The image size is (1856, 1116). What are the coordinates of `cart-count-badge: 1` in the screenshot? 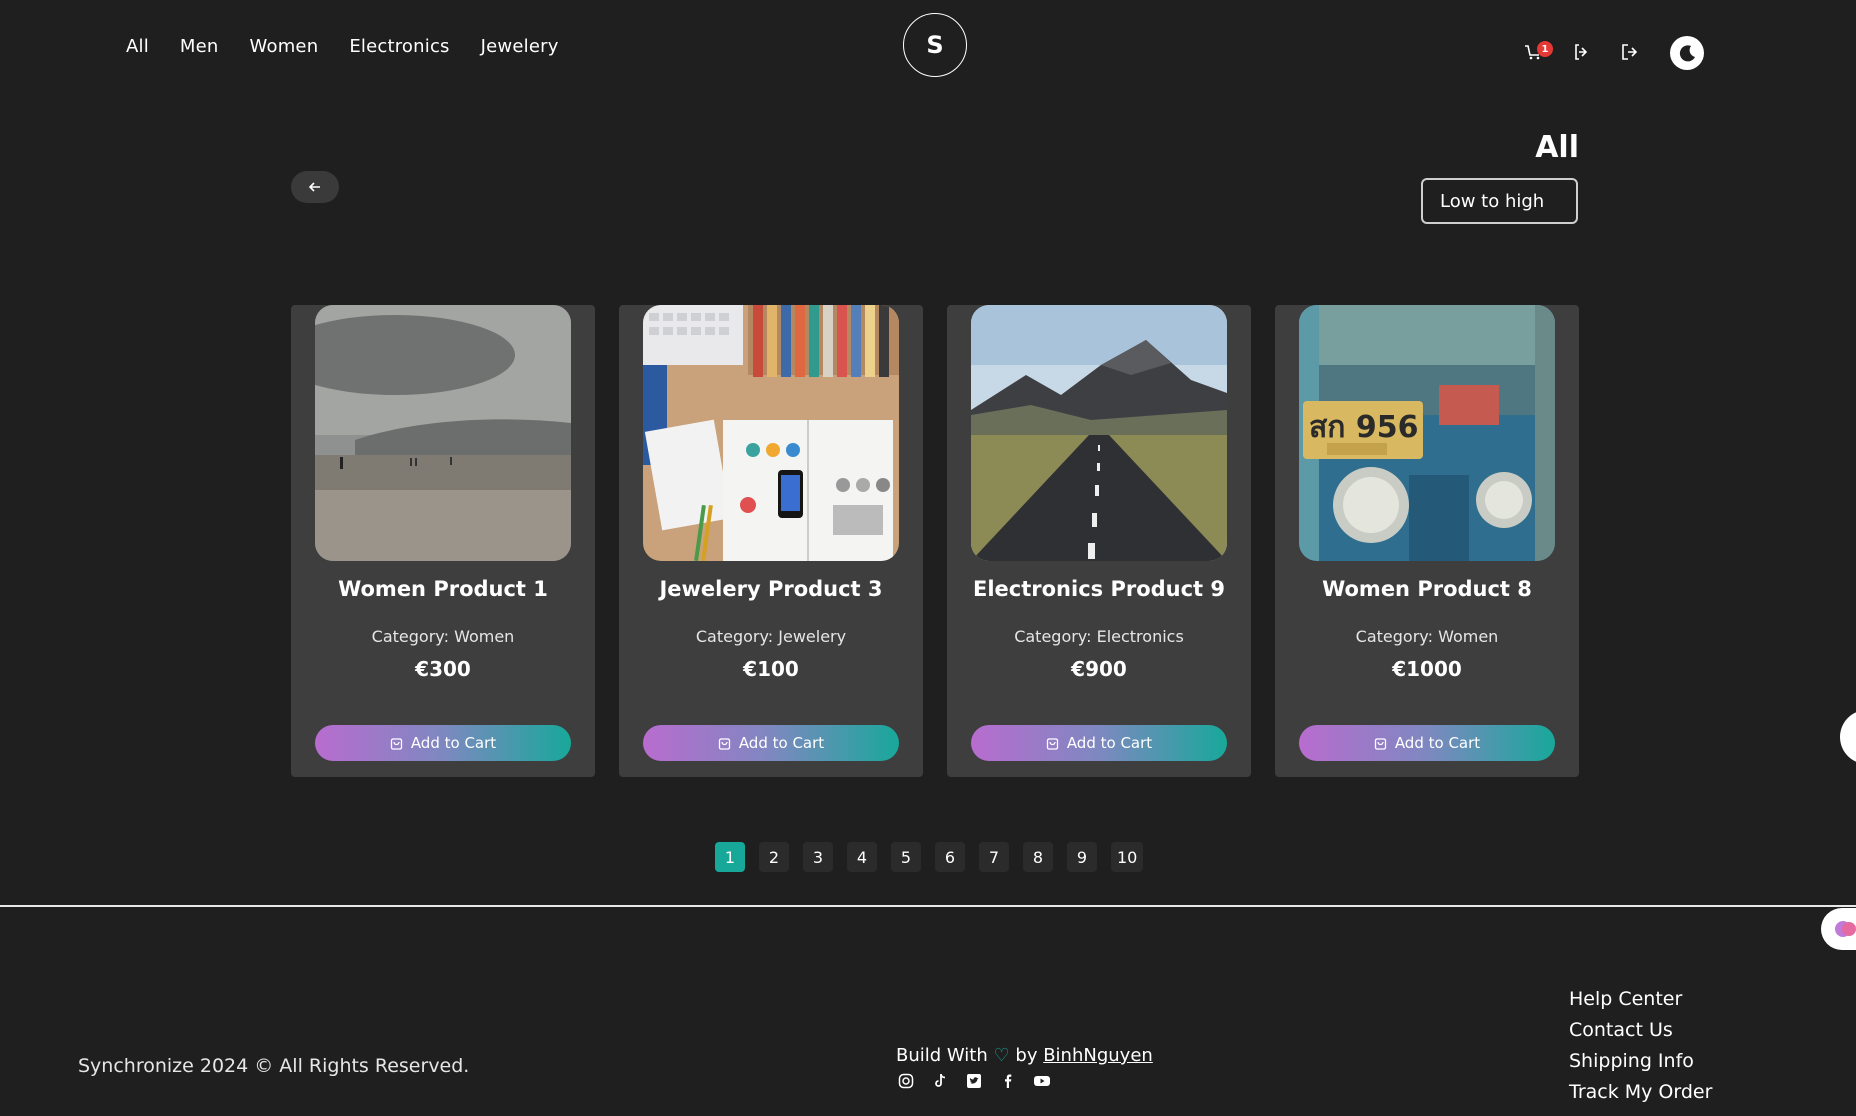 It's located at (1545, 49).